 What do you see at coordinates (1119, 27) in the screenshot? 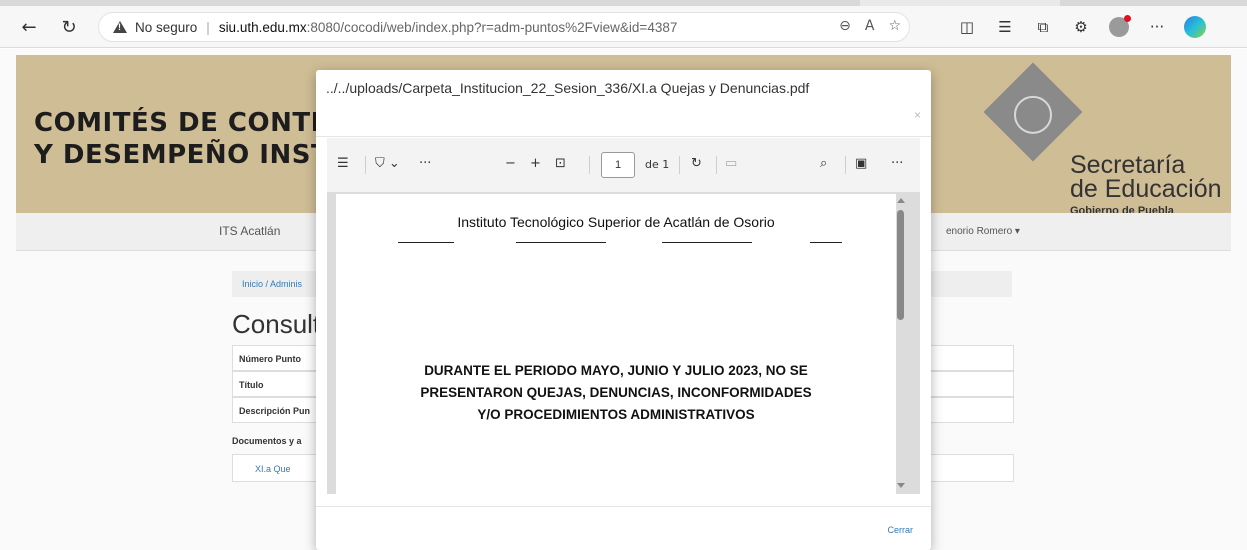
I see `profile-avatar` at bounding box center [1119, 27].